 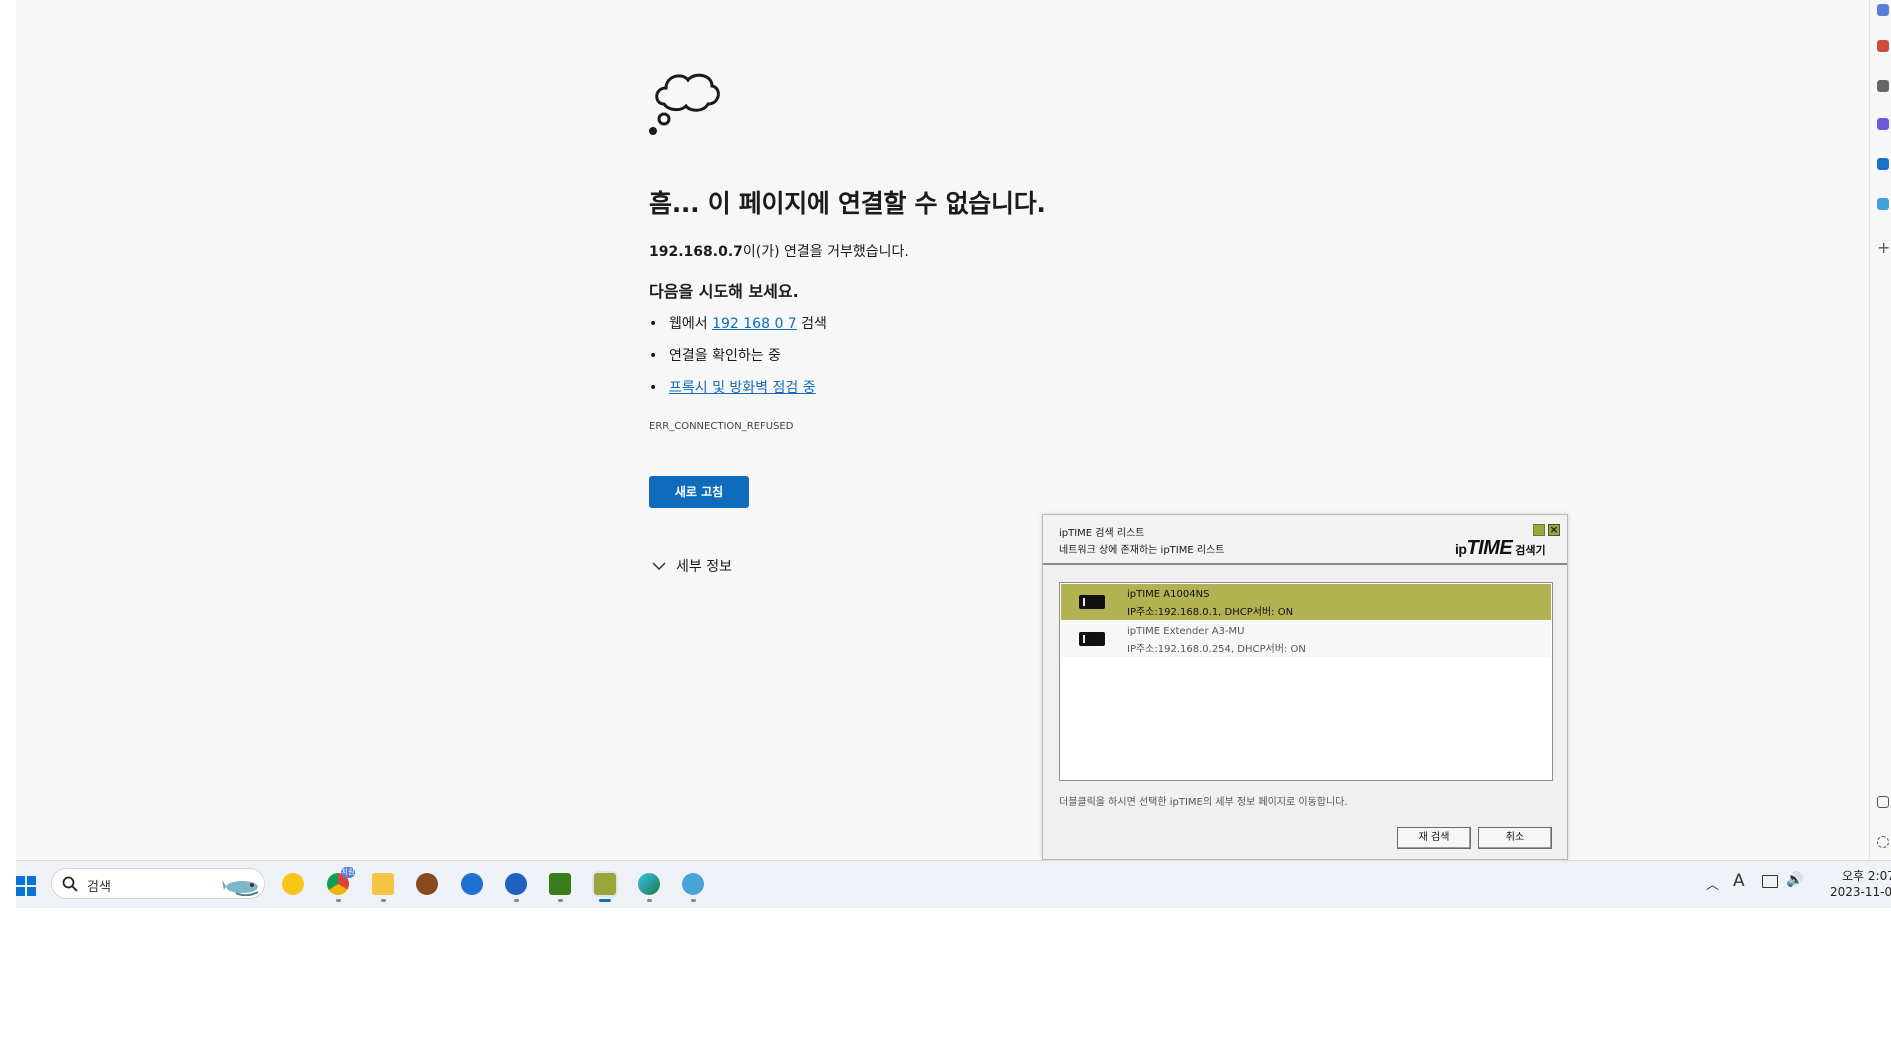 What do you see at coordinates (1770, 881) in the screenshot?
I see `network-icon` at bounding box center [1770, 881].